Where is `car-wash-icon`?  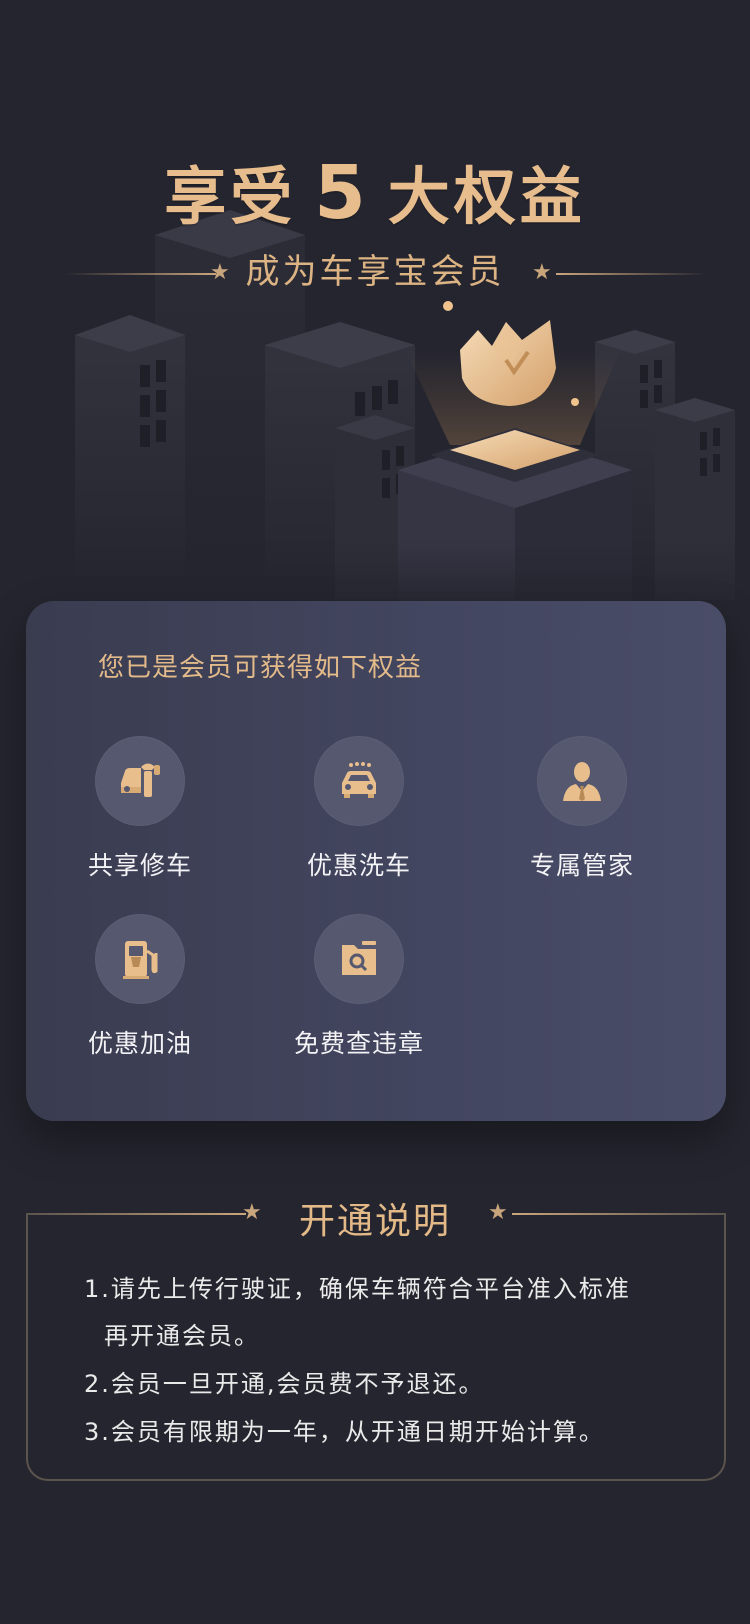 car-wash-icon is located at coordinates (359, 780).